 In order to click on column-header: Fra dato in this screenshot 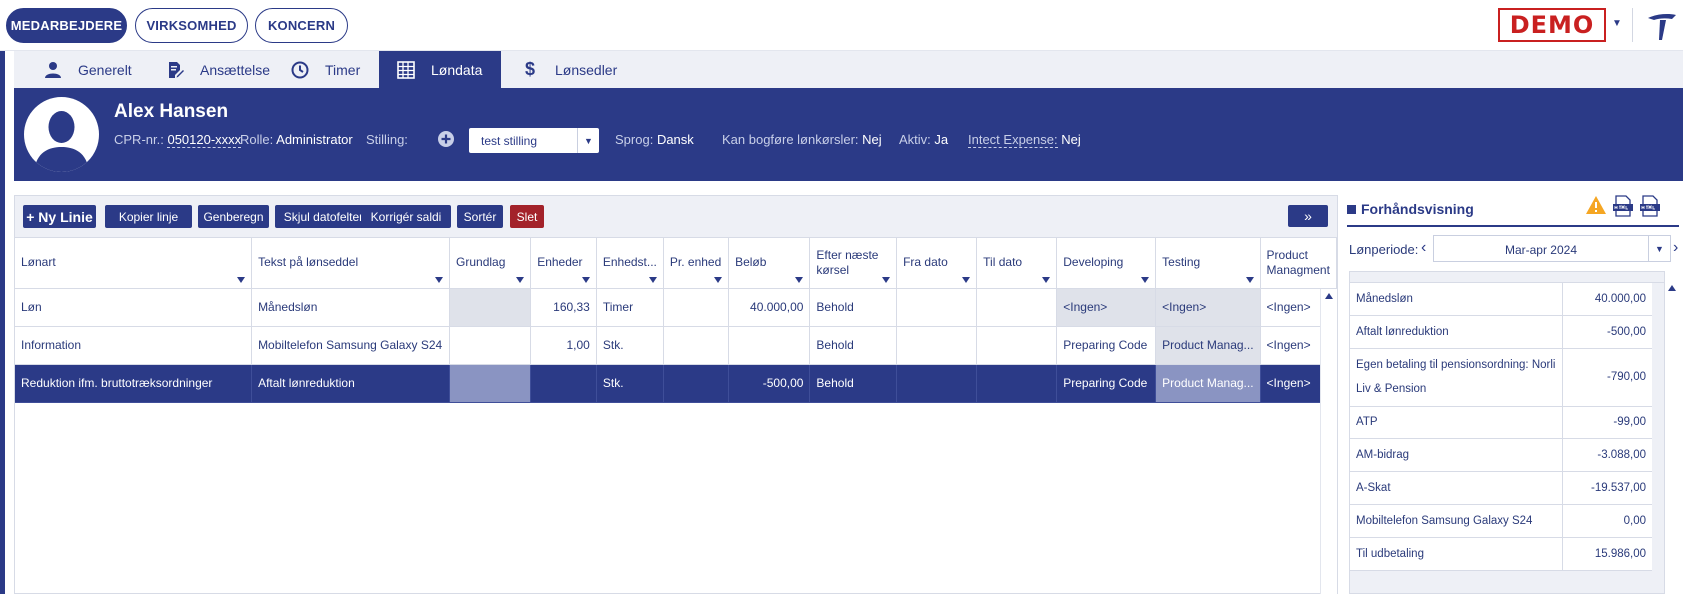, I will do `click(937, 263)`.